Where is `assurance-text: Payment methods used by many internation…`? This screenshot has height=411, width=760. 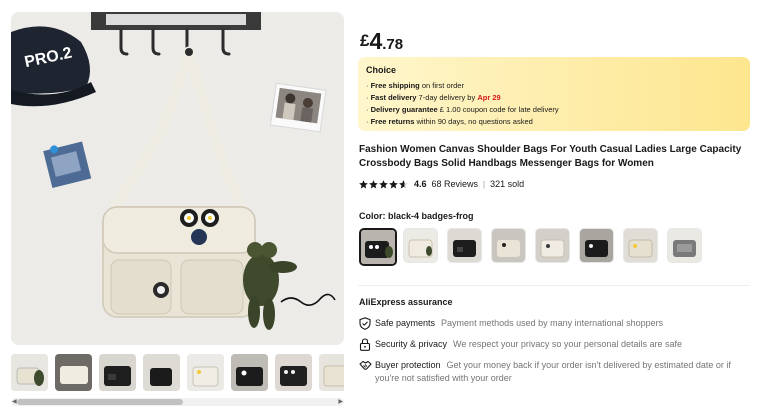
assurance-text: Payment methods used by many internation… is located at coordinates (552, 323).